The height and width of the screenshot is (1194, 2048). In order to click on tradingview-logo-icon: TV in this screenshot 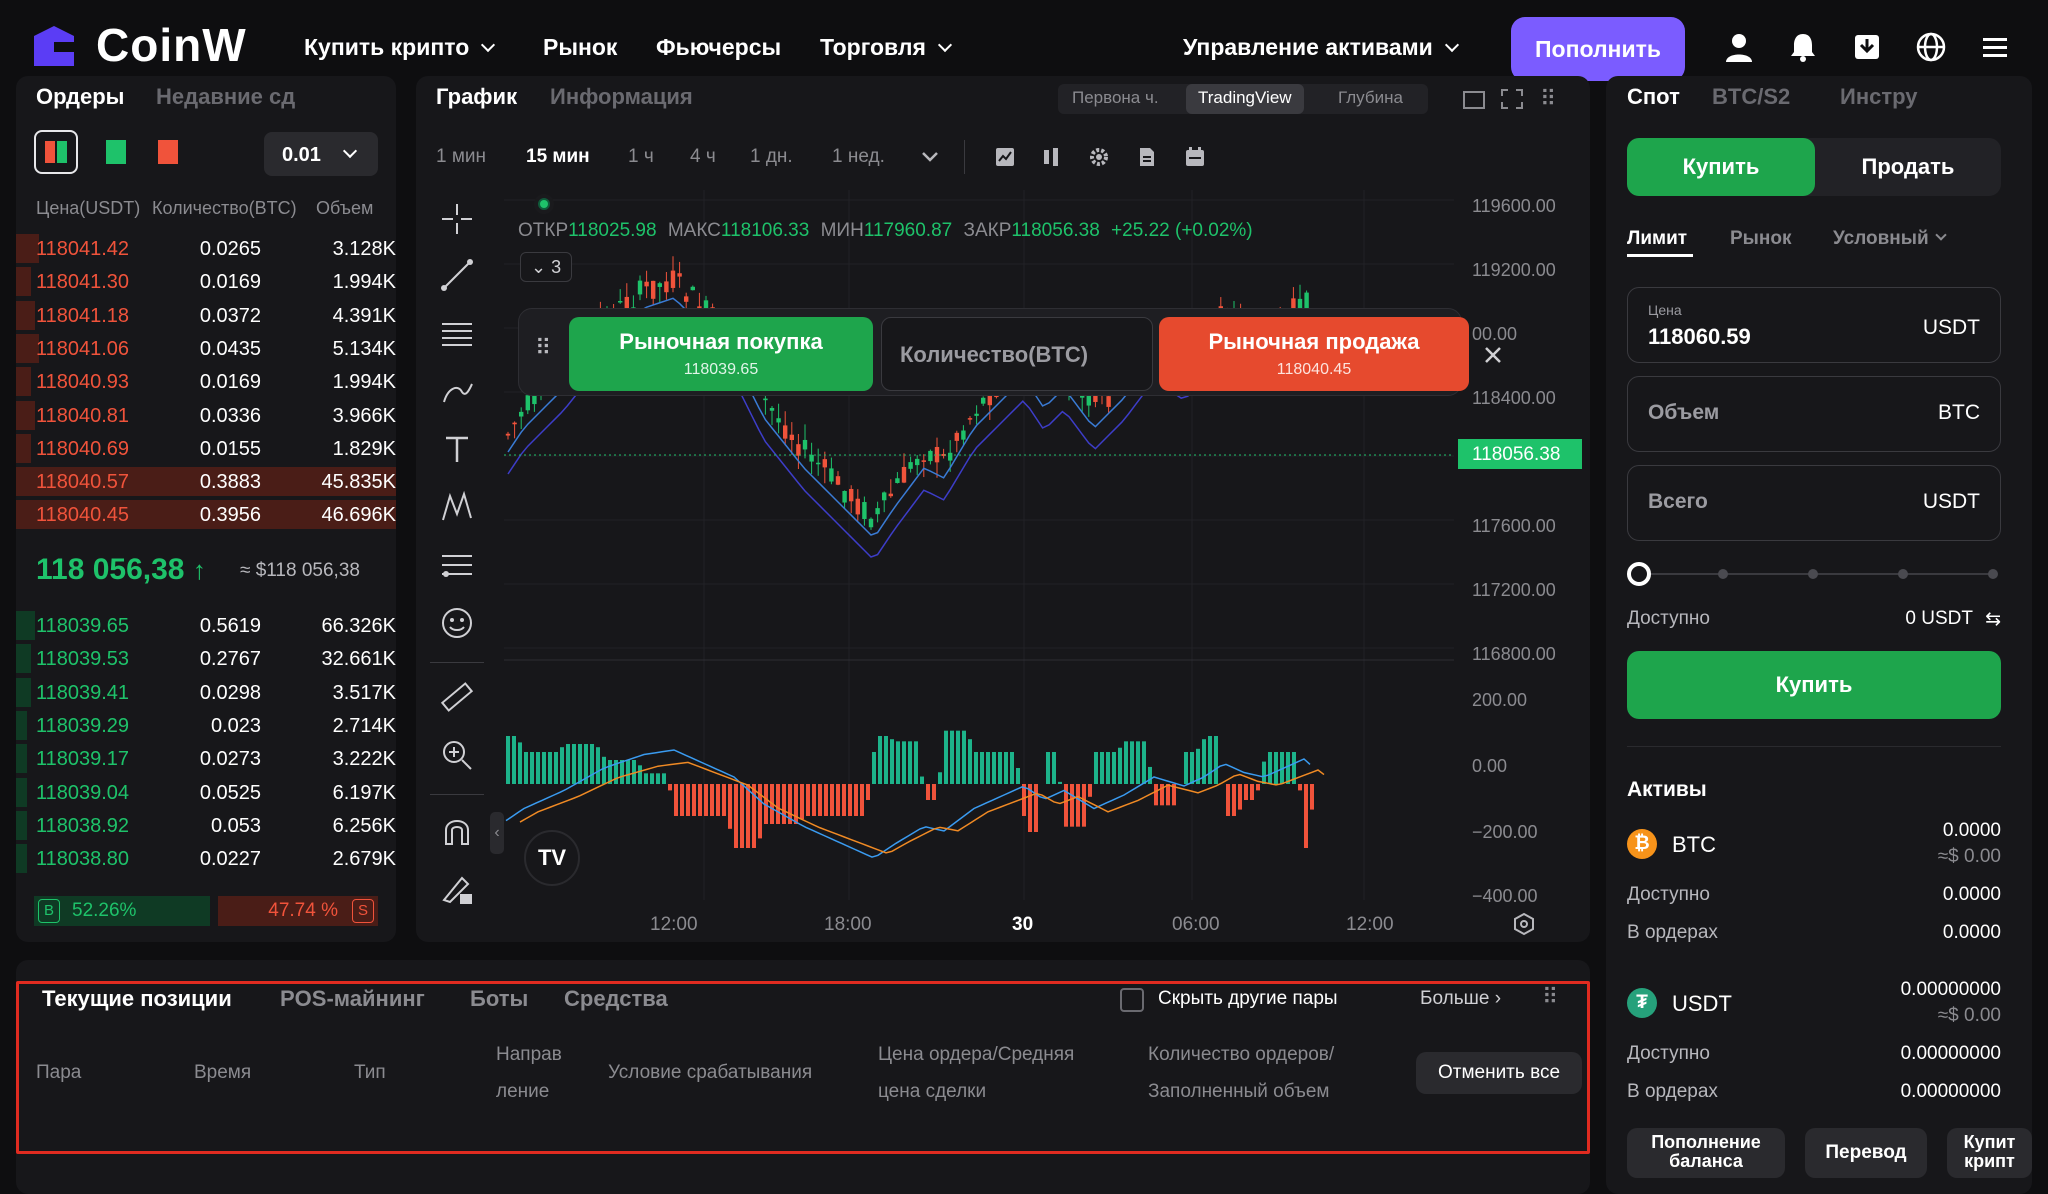, I will do `click(552, 858)`.